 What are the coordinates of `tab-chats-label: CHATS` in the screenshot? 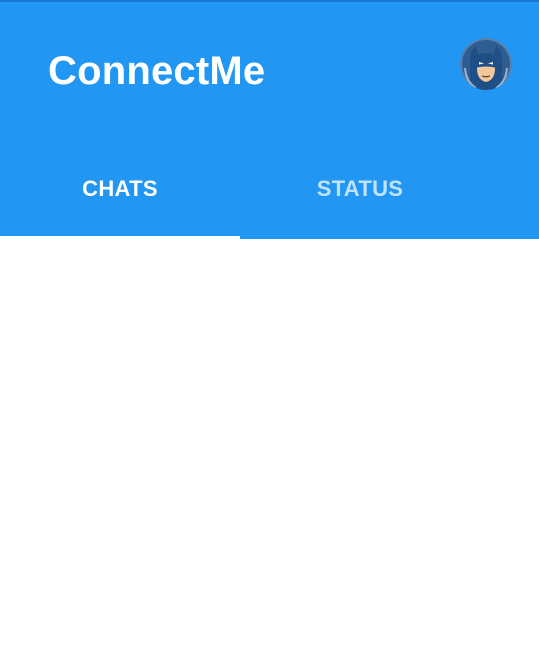 It's located at (120, 188).